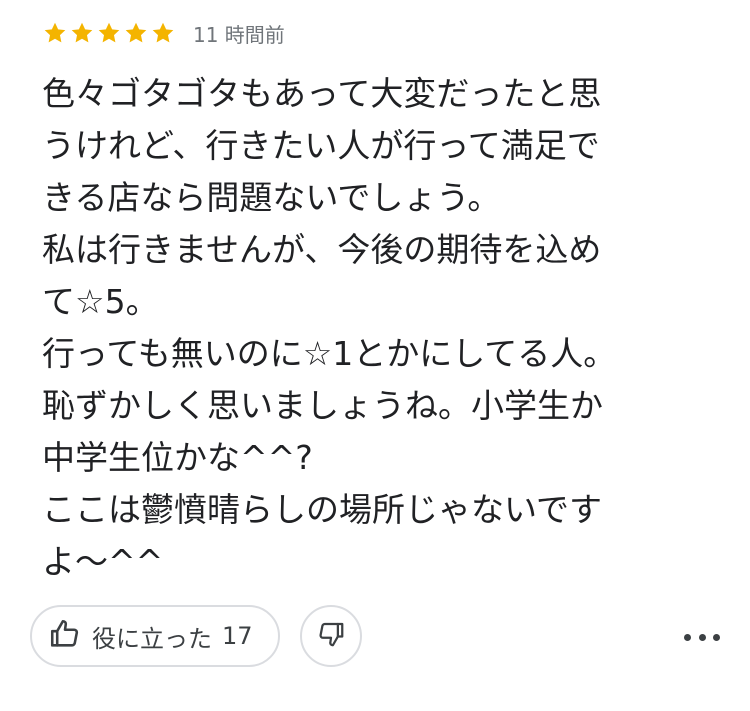 Image resolution: width=750 pixels, height=711 pixels. Describe the element at coordinates (103, 561) in the screenshot. I see `review-line: よ〜^^` at that location.